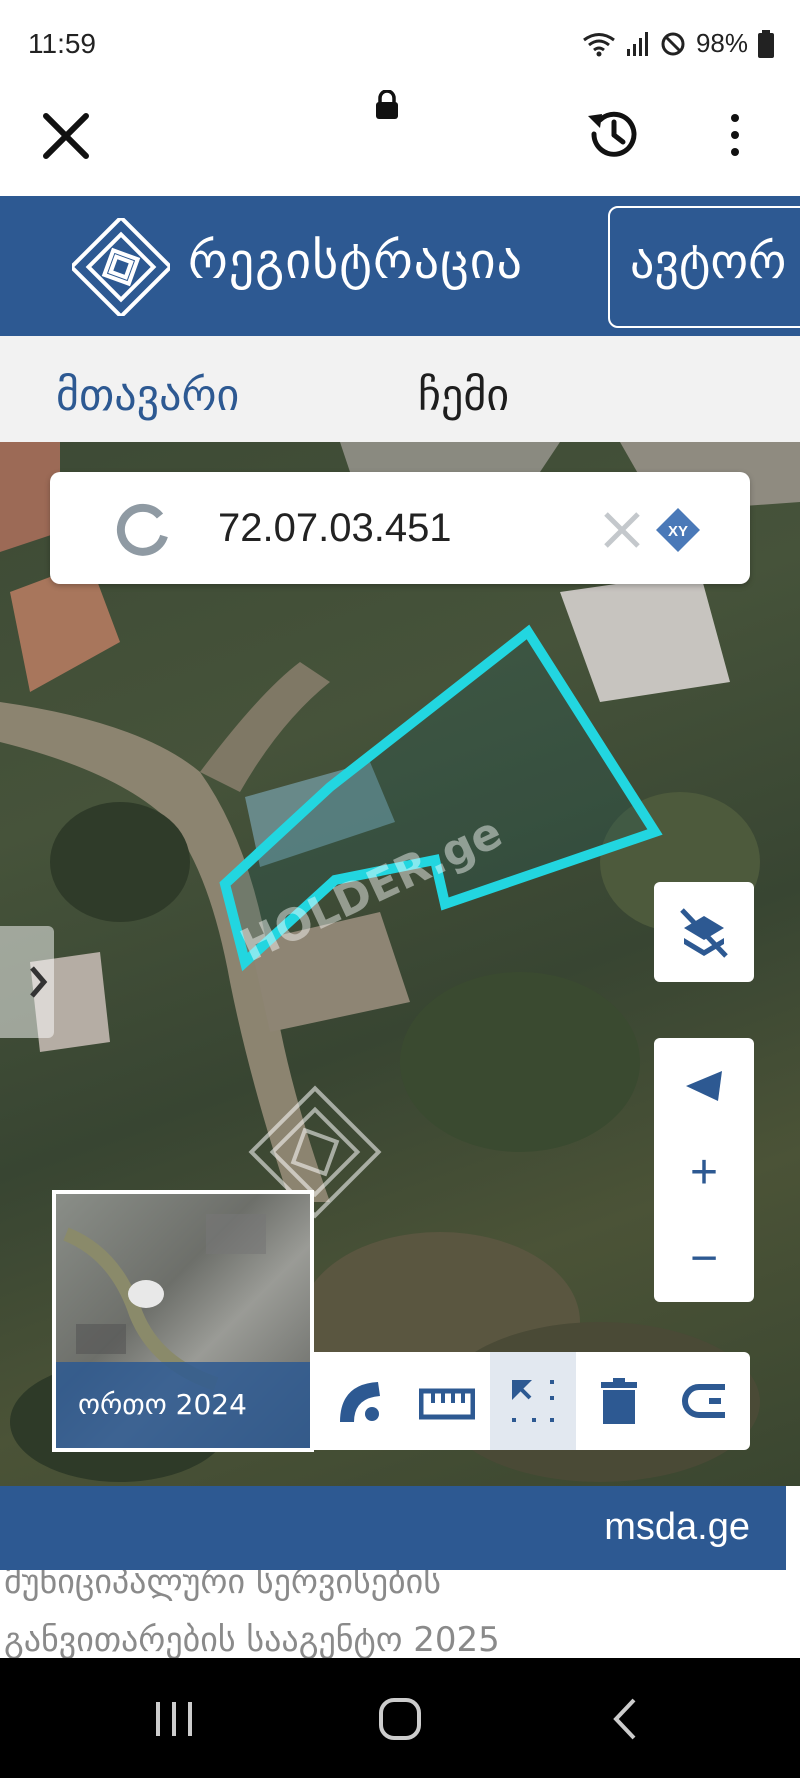 Image resolution: width=800 pixels, height=1778 pixels. I want to click on layer-visibility-button, so click(704, 932).